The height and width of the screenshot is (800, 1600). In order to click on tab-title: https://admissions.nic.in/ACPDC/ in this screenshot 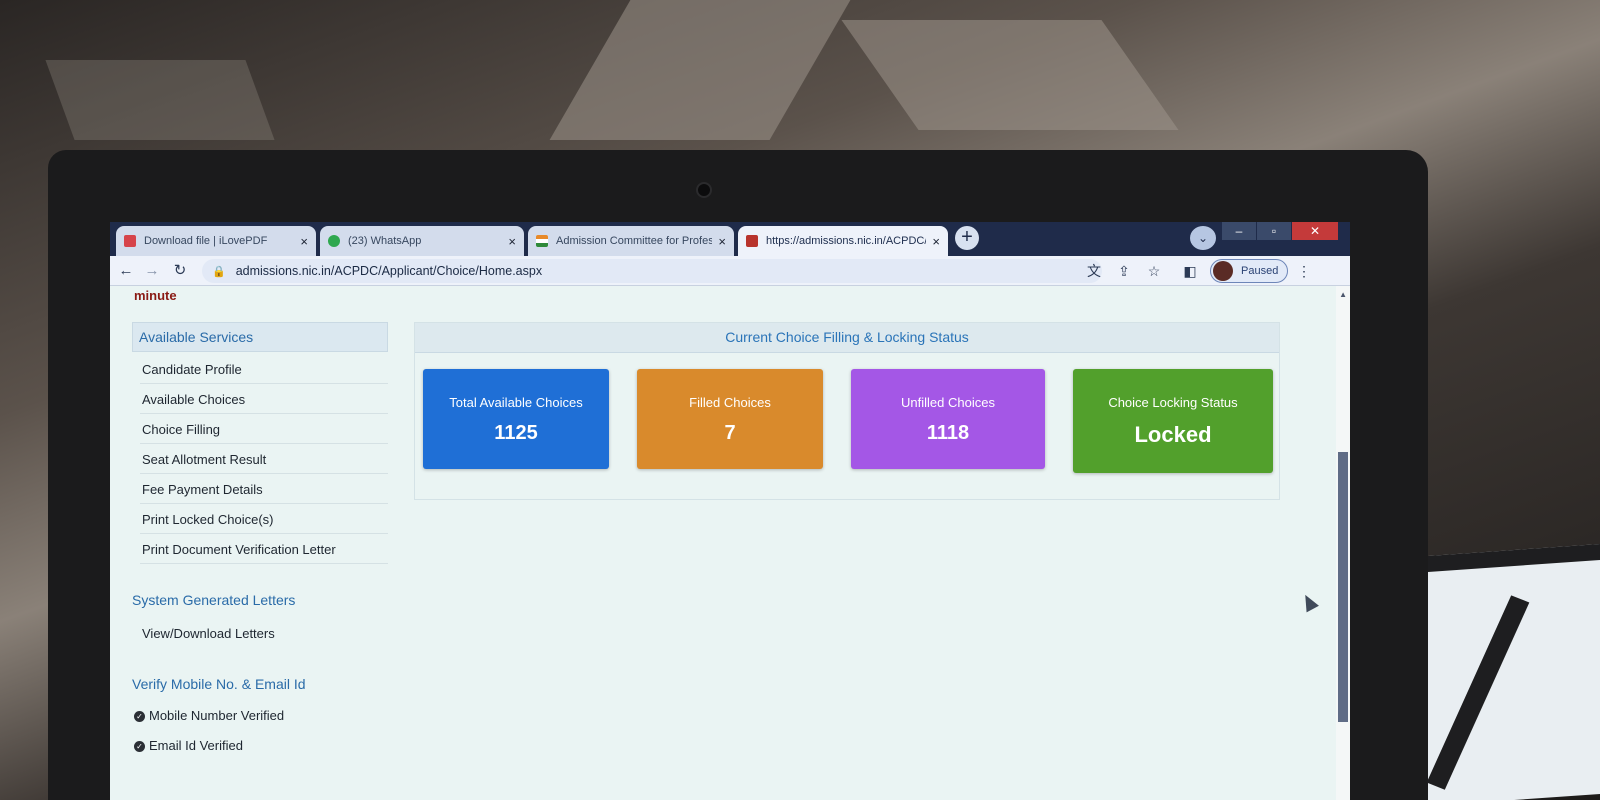, I will do `click(846, 241)`.